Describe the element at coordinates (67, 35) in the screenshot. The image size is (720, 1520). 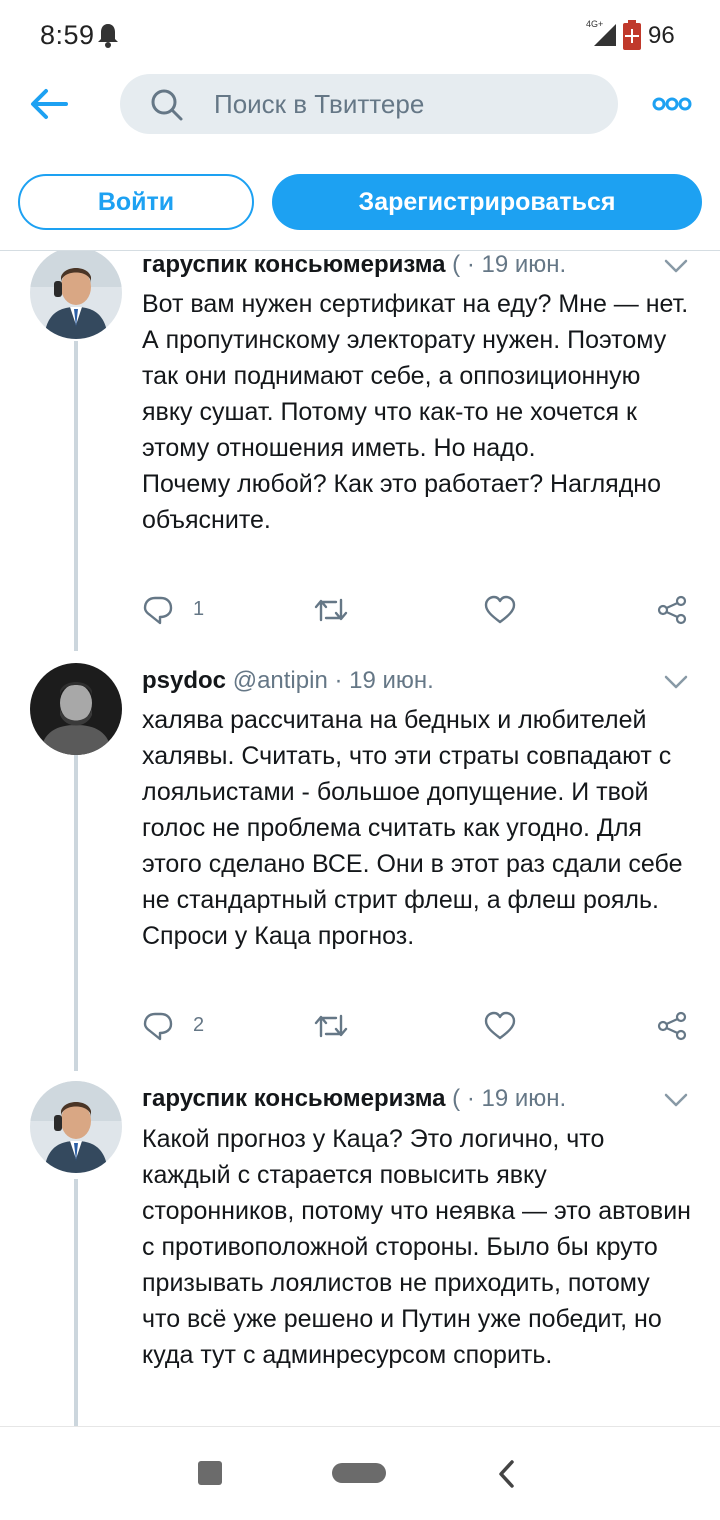
I see `status-time: 8:59` at that location.